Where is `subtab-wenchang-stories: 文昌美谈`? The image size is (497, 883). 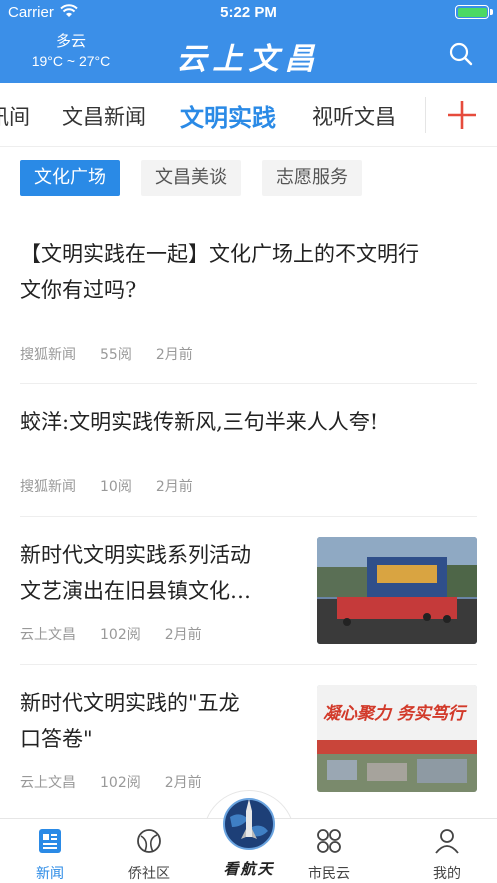 subtab-wenchang-stories: 文昌美谈 is located at coordinates (191, 178).